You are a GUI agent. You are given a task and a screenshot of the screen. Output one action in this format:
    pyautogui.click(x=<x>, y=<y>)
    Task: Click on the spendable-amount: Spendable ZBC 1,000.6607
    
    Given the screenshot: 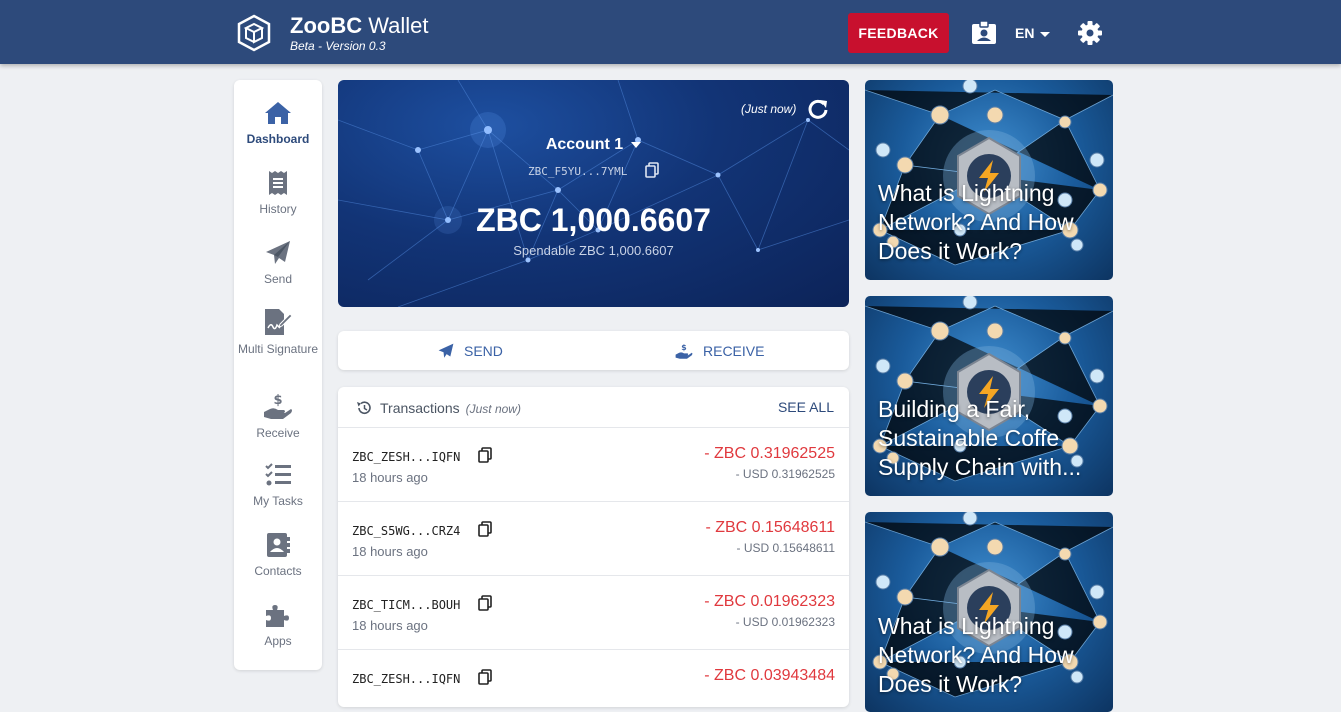 What is the action you would take?
    pyautogui.click(x=593, y=250)
    